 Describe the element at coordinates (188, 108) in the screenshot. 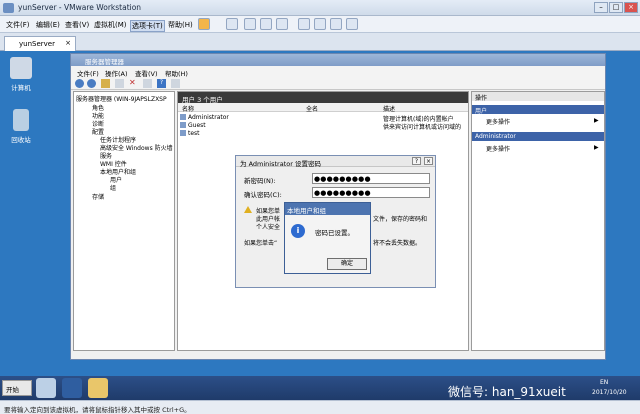

I see `column-name: 名称` at that location.